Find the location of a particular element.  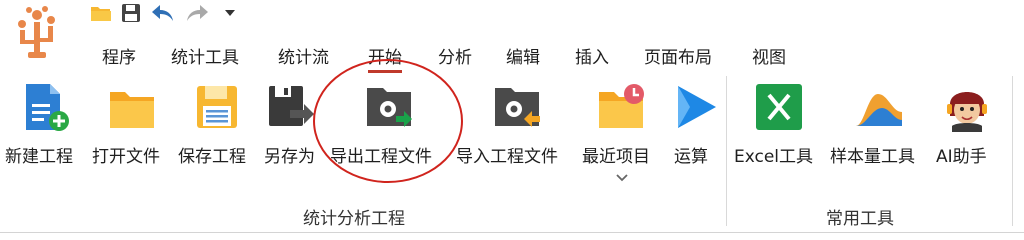

save-quick-icon is located at coordinates (131, 13).